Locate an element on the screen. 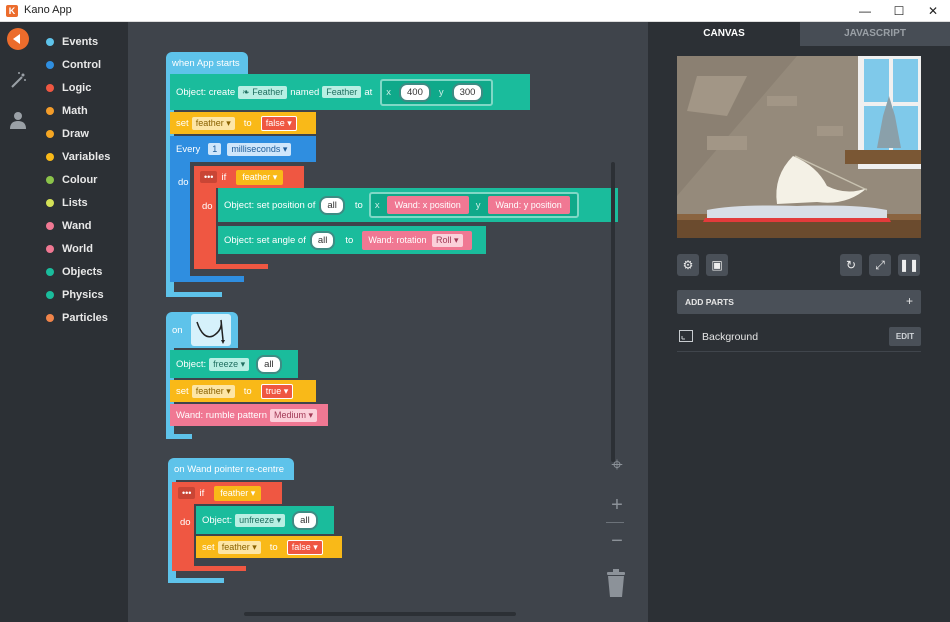  canvas-preview is located at coordinates (799, 147).